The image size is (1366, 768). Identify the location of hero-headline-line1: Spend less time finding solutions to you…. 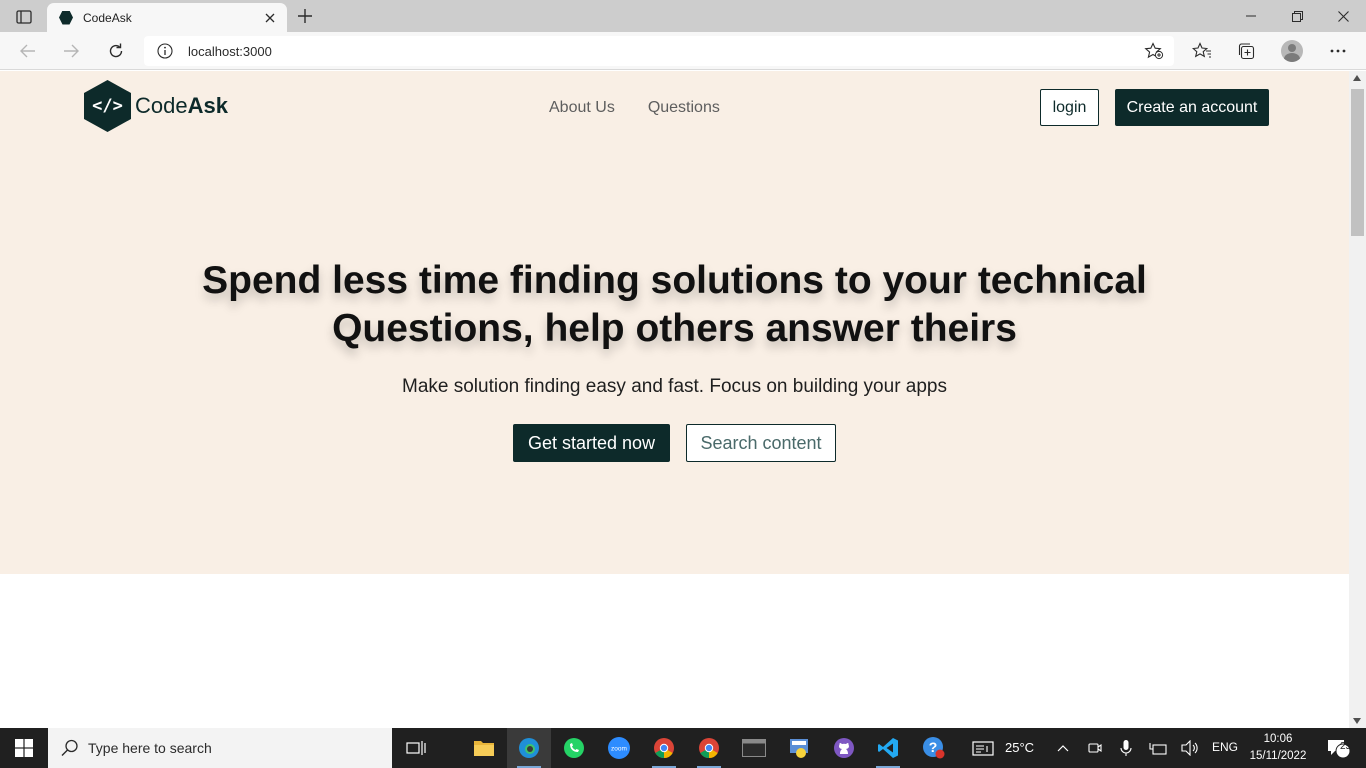
(674, 280).